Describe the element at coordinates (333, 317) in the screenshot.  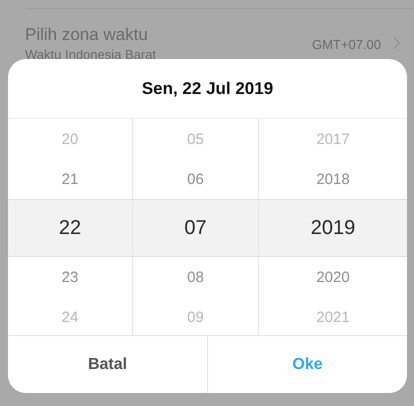
I see `picker-value: 2021` at that location.